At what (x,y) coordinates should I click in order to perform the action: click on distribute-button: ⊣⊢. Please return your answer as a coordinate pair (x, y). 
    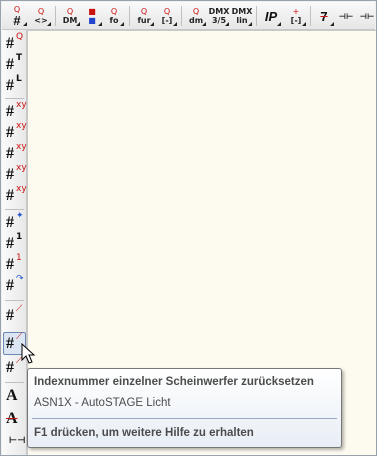
    Looking at the image, I should click on (366, 16).